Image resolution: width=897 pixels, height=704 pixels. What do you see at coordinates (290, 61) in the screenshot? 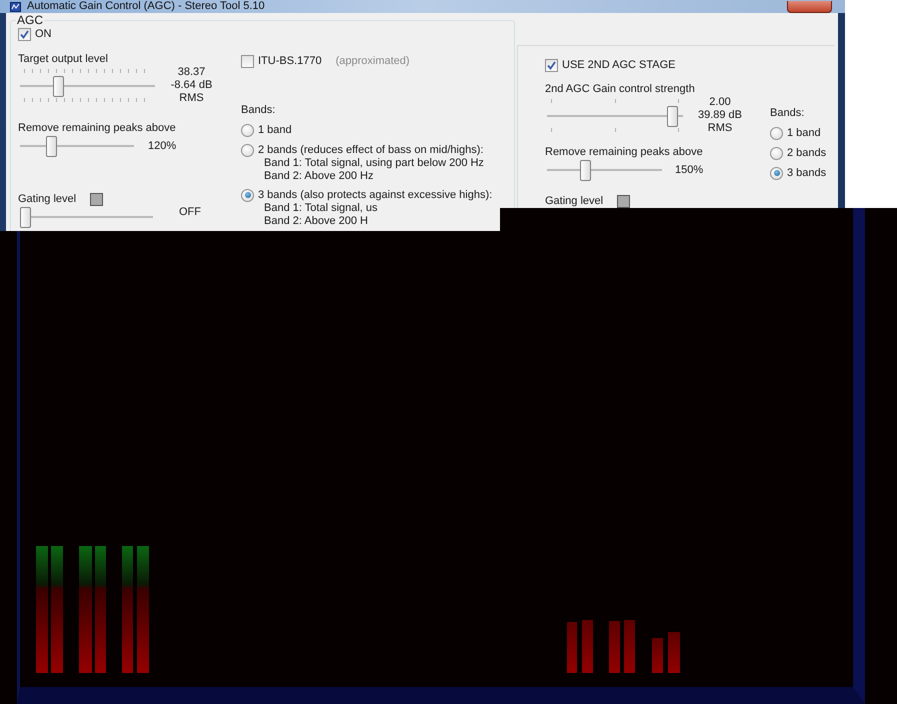
I see `checkbox-label: ITU-BS.1770` at bounding box center [290, 61].